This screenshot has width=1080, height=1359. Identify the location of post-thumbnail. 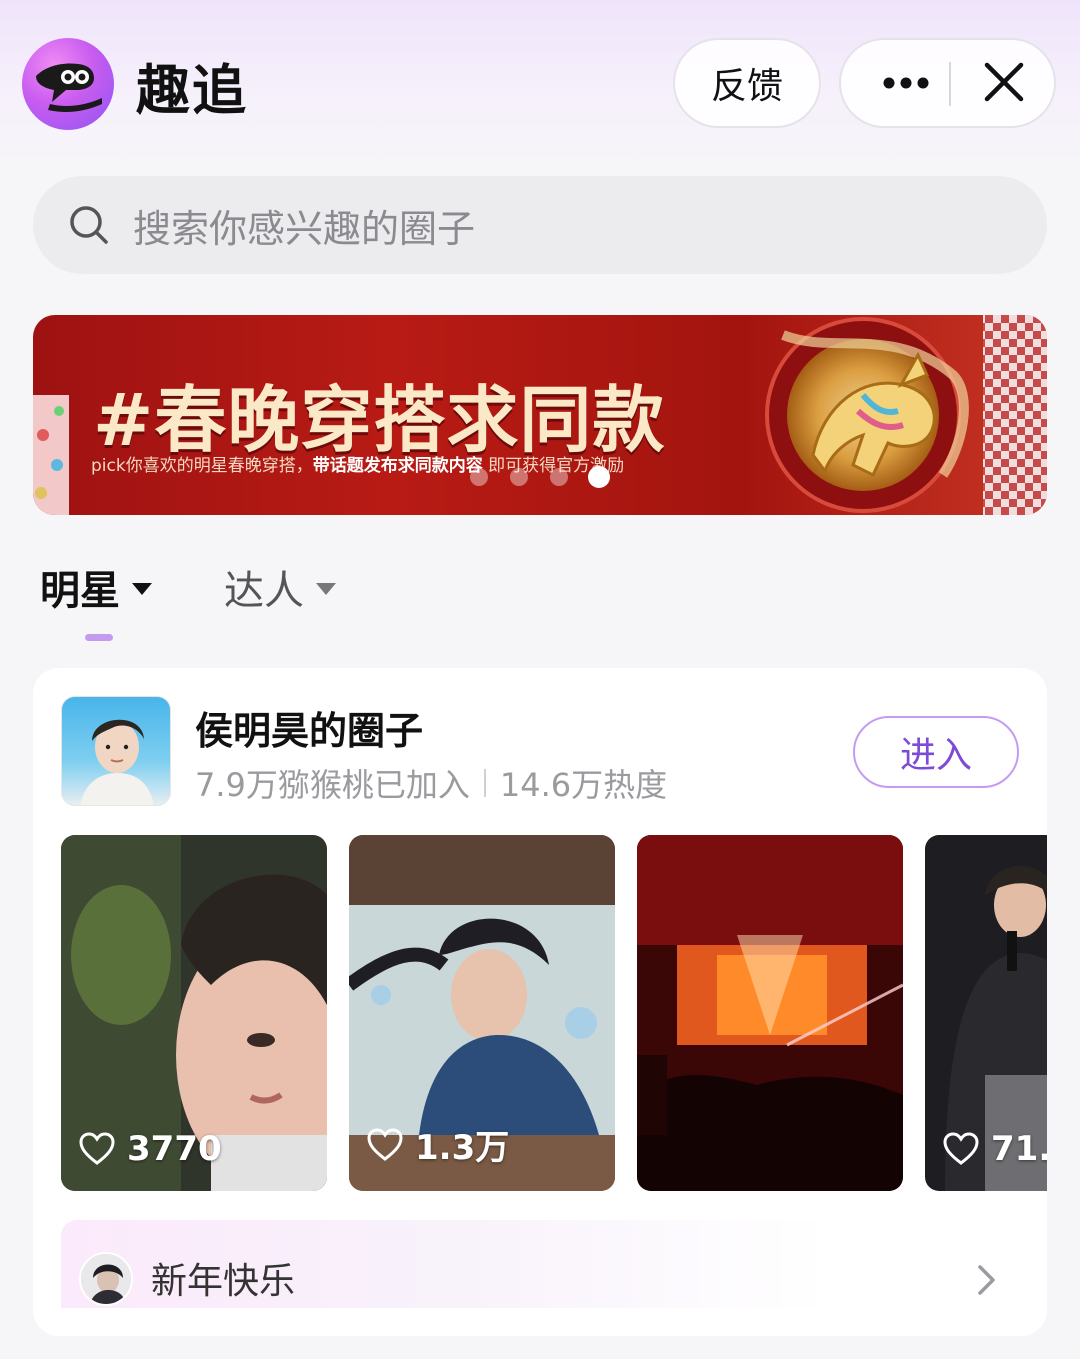
(770, 1013).